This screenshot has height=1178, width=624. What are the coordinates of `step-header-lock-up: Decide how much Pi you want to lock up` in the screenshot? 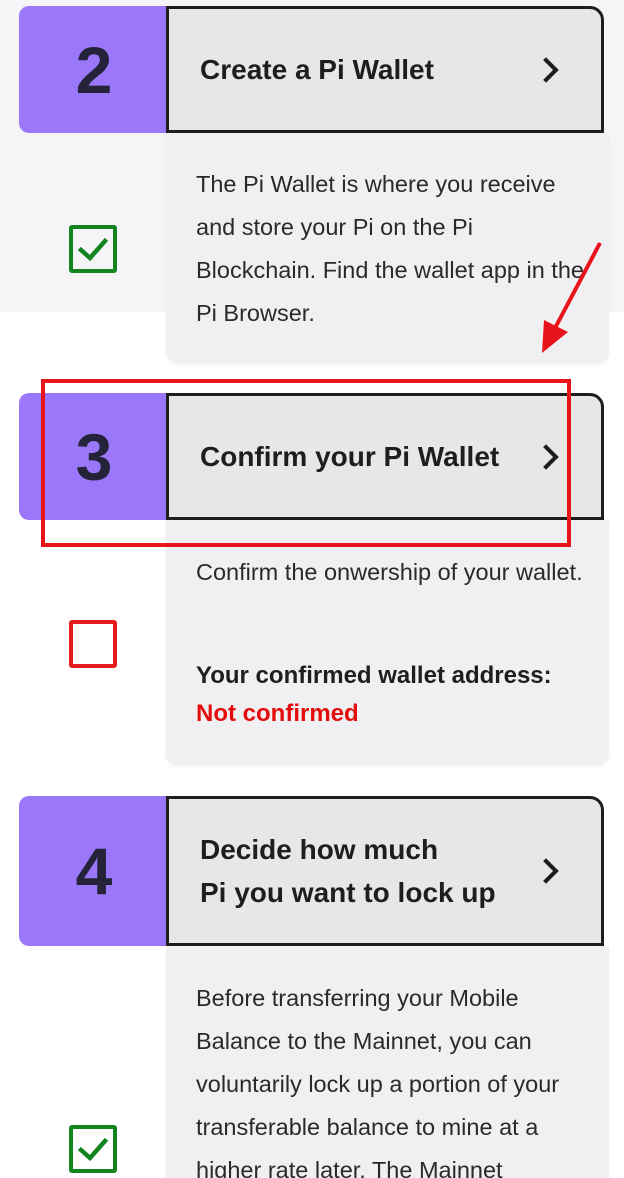 It's located at (385, 871).